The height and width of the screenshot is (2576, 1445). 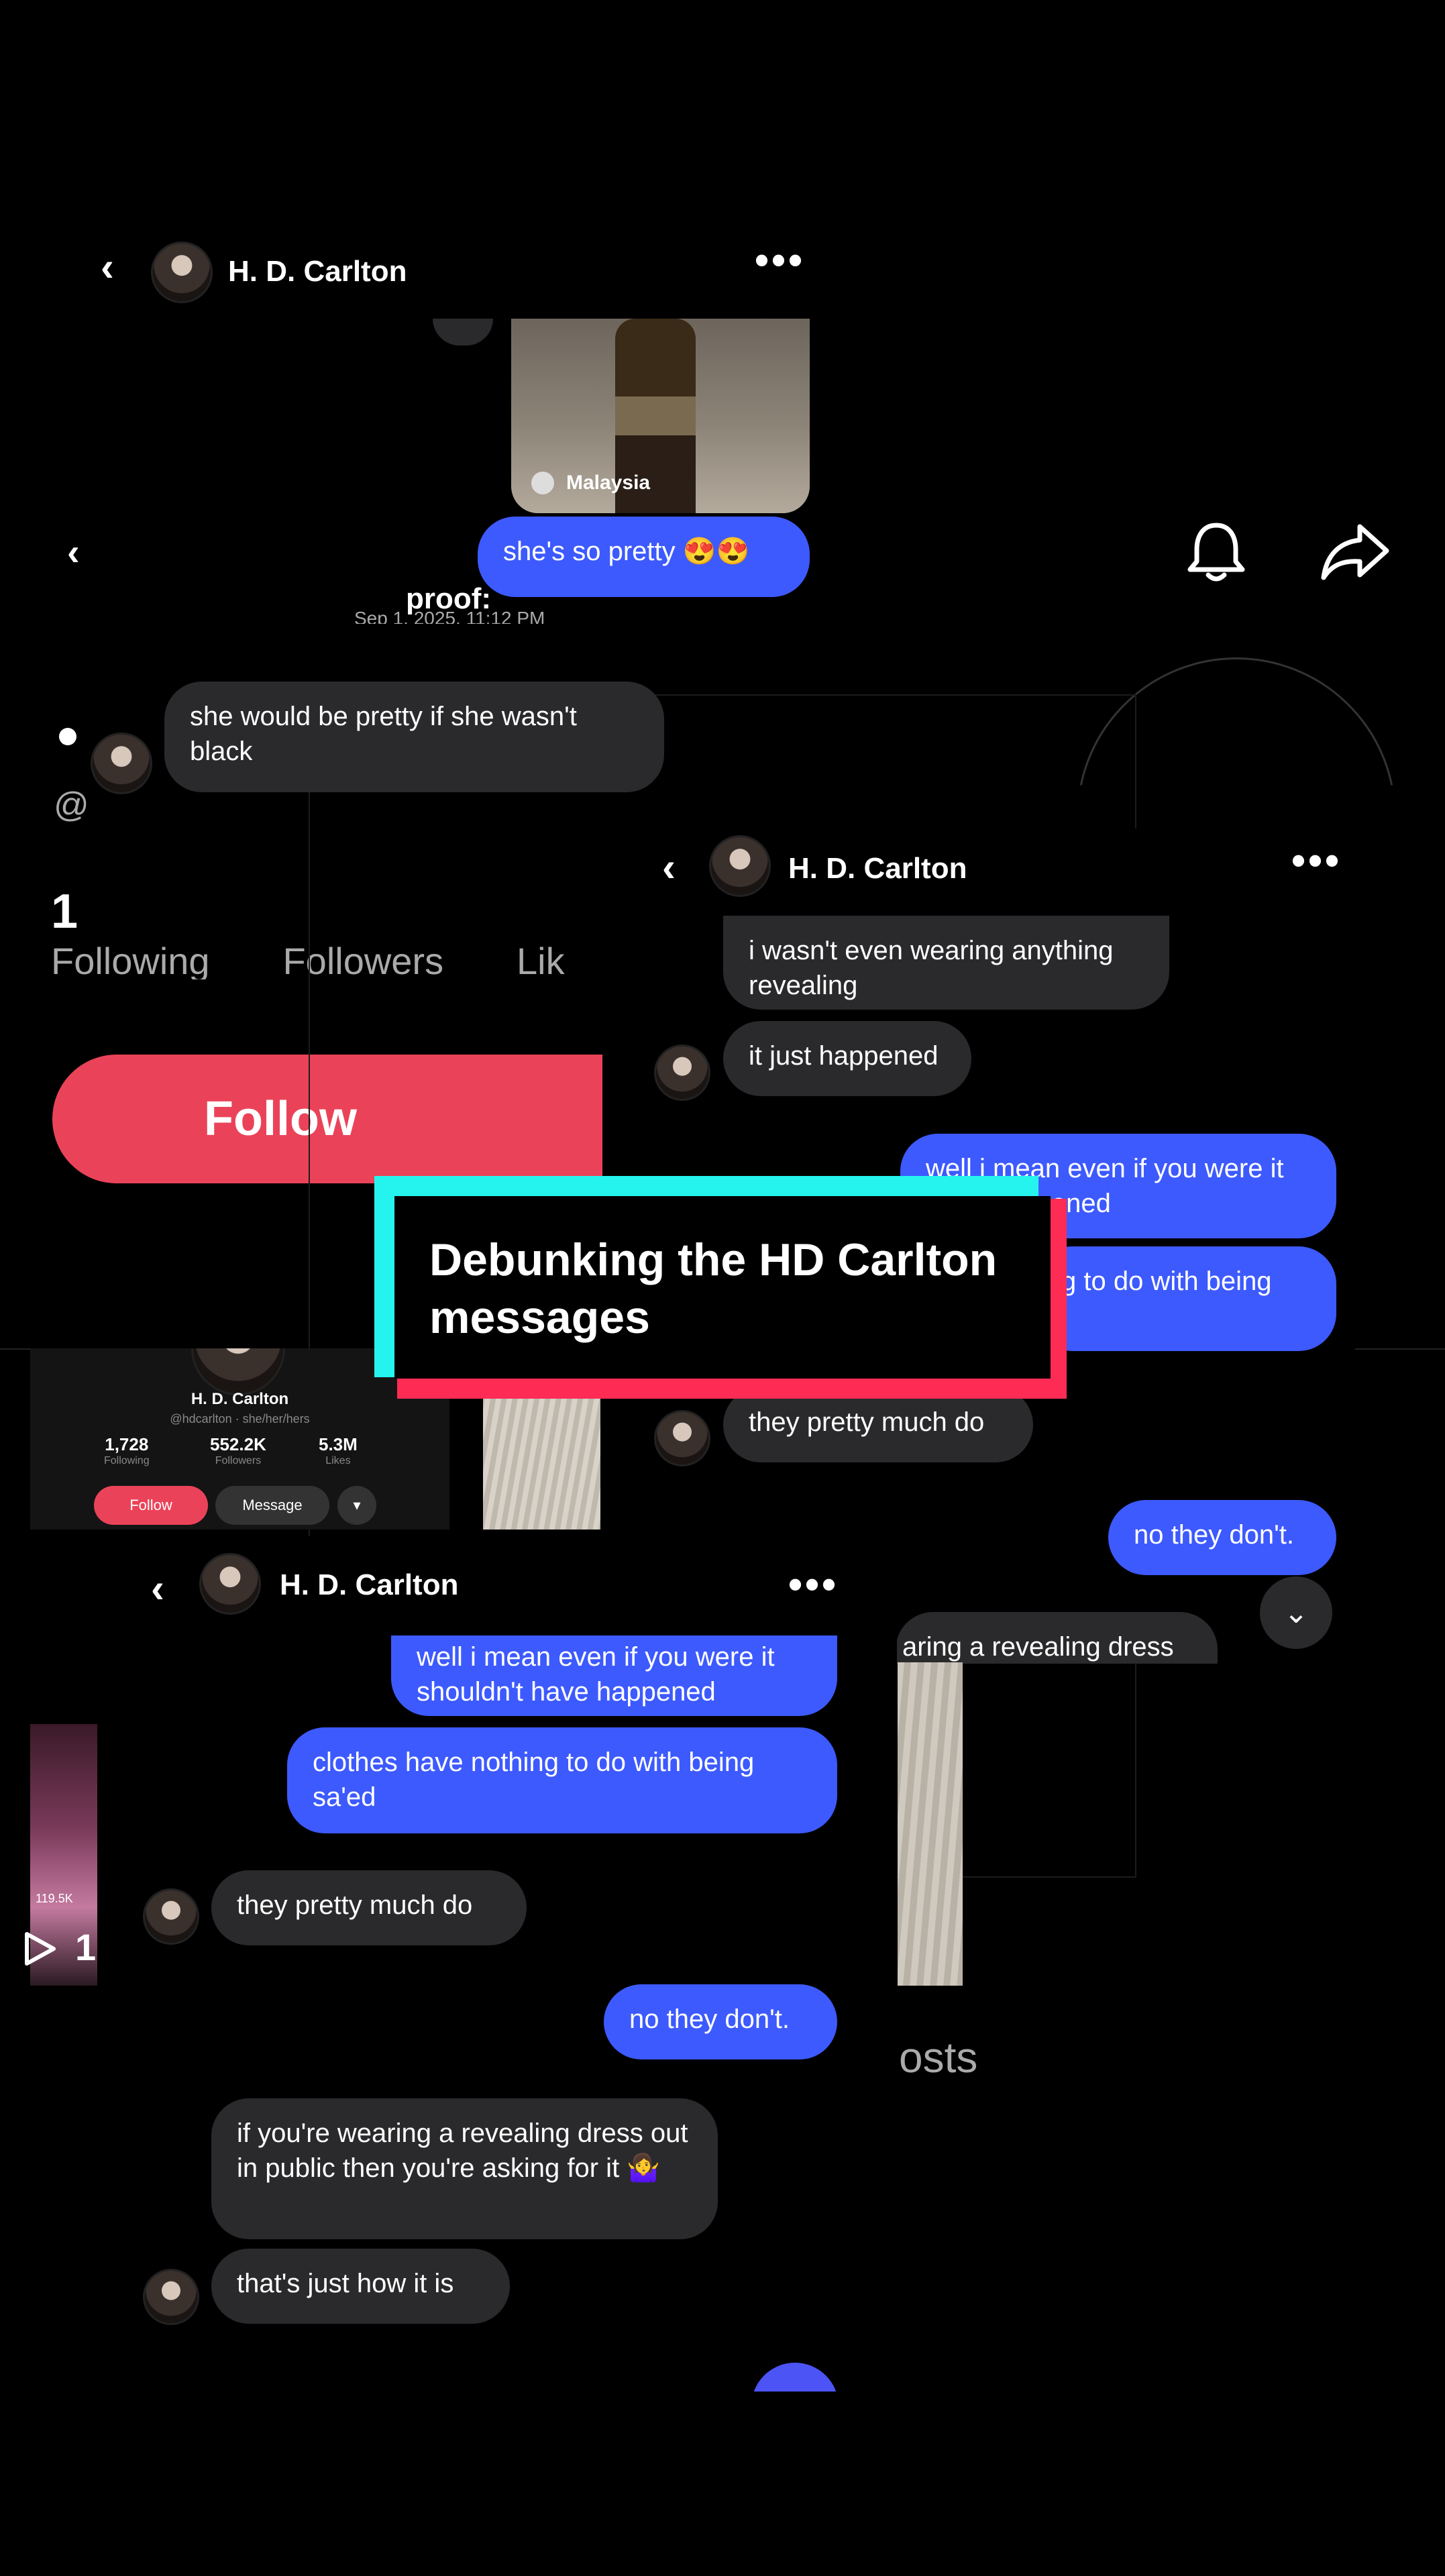 I want to click on top-dm-header: ‹ H. D. Carlton •••, so click(x=456, y=271).